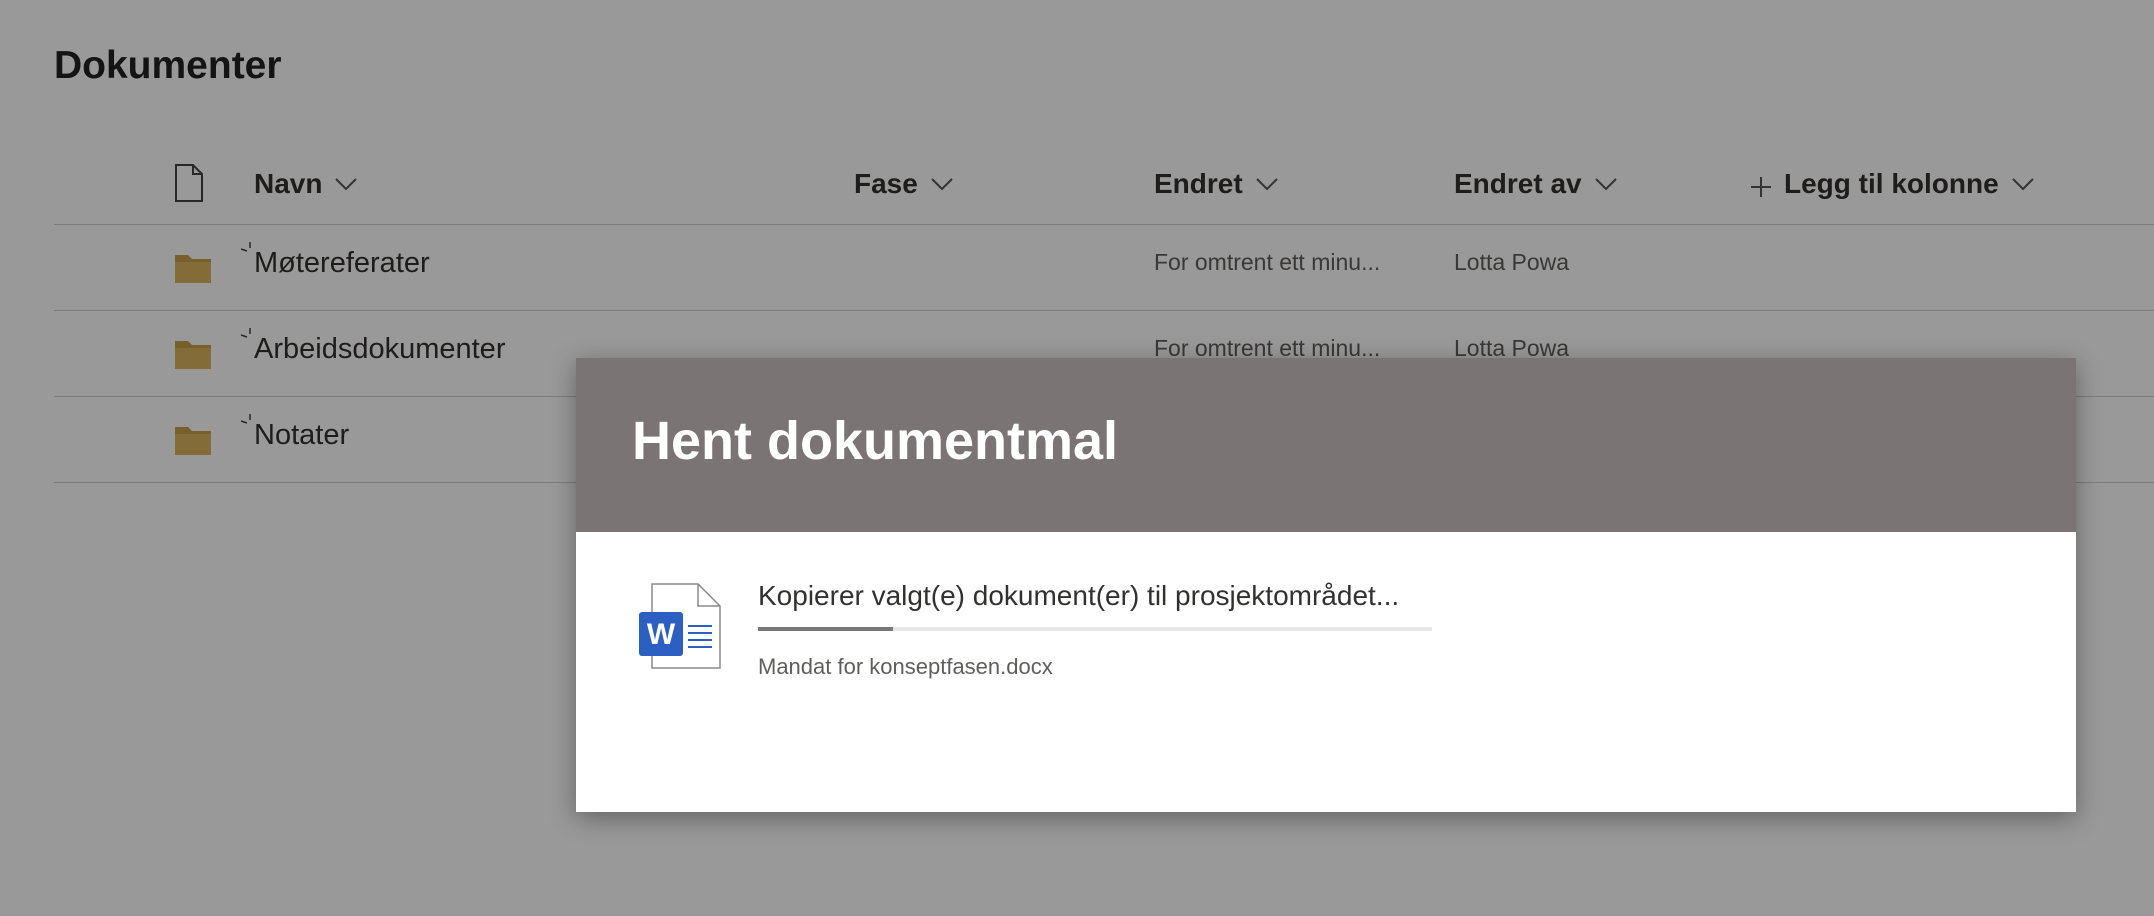  I want to click on progress-bar, so click(1095, 629).